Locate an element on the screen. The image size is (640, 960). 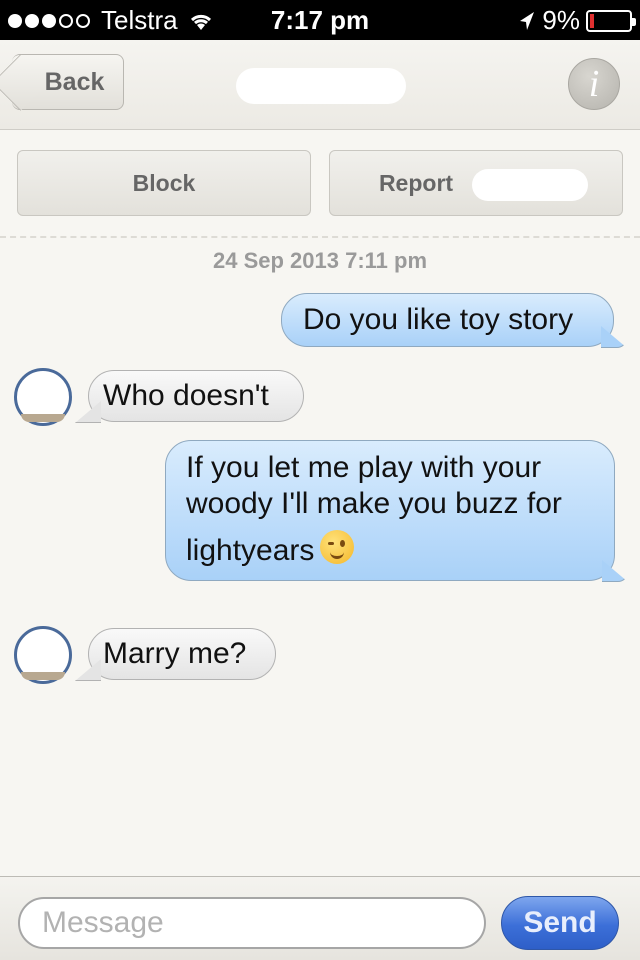
message-composer: Send is located at coordinates (320, 918).